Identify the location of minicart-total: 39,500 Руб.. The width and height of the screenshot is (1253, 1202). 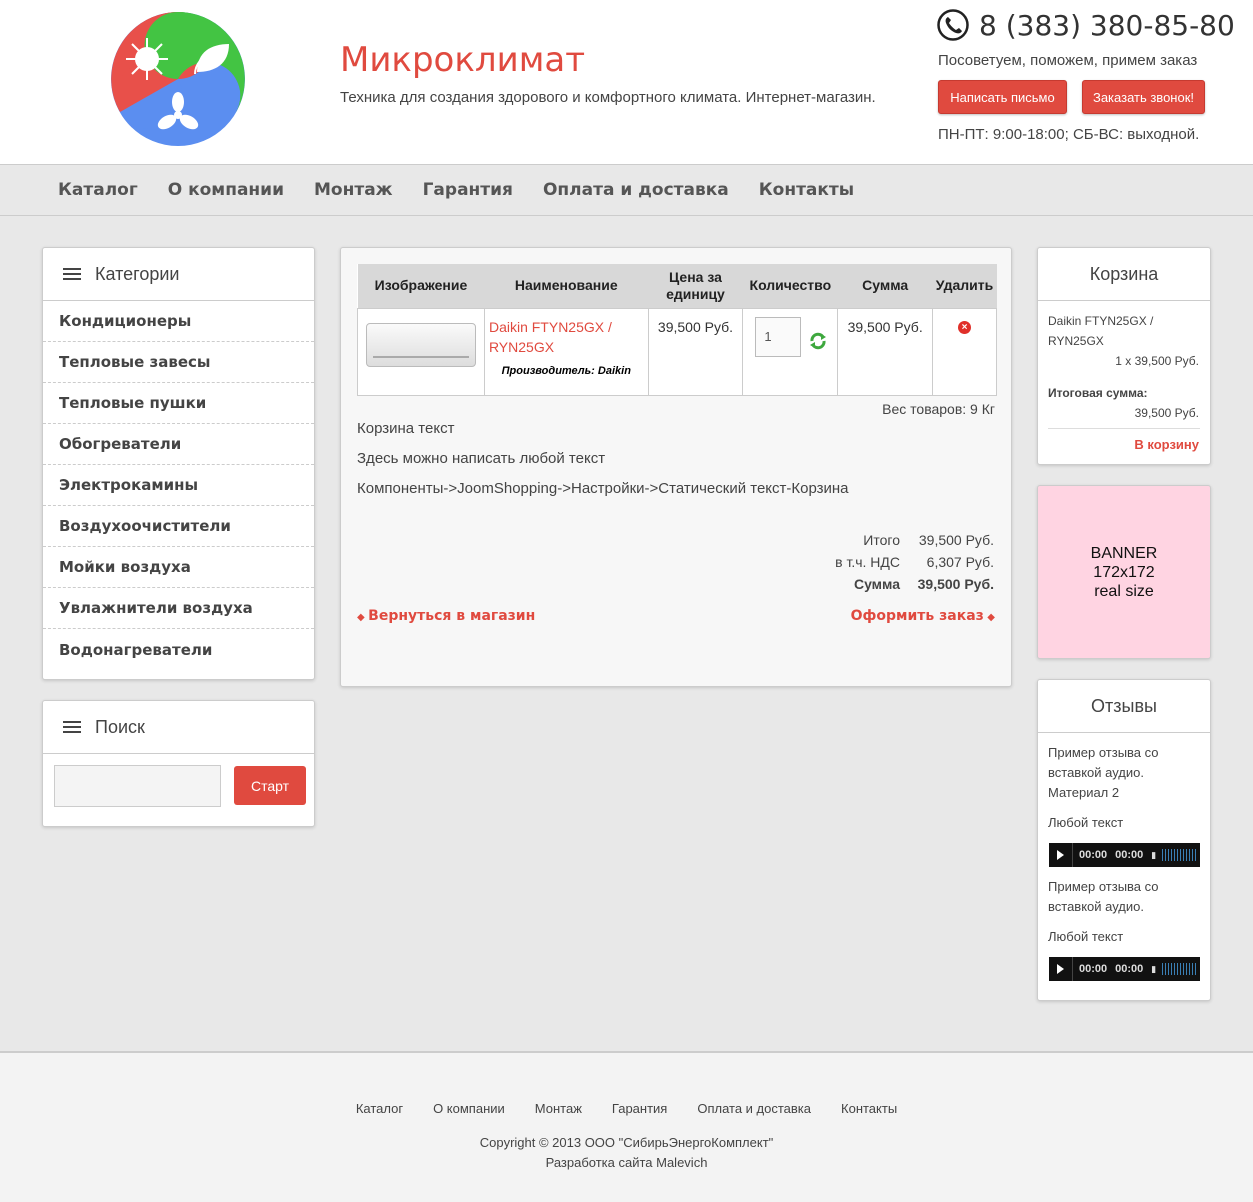
(1166, 413).